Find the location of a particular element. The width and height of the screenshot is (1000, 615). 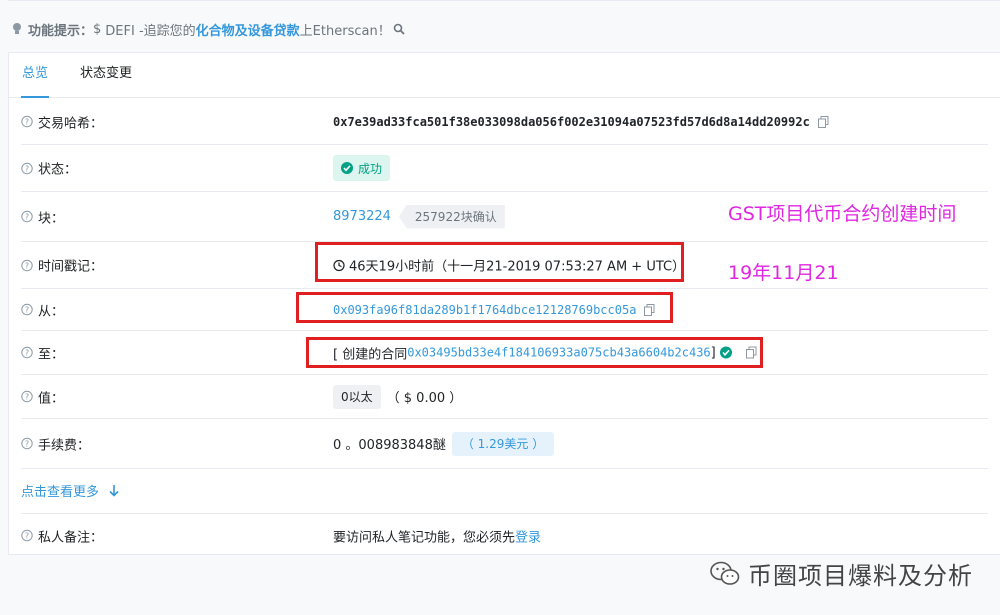

row-status: ? 状态： 成功 is located at coordinates (504, 168).